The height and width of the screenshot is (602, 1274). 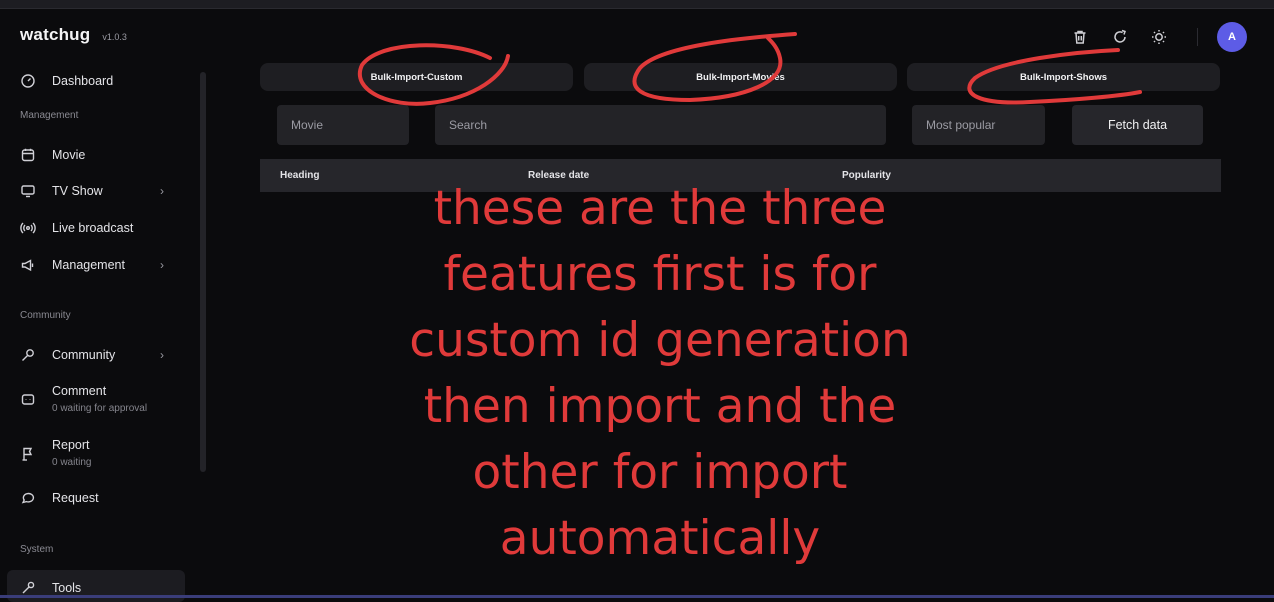 What do you see at coordinates (69, 155) in the screenshot?
I see `sidebar-item-label: Movie` at bounding box center [69, 155].